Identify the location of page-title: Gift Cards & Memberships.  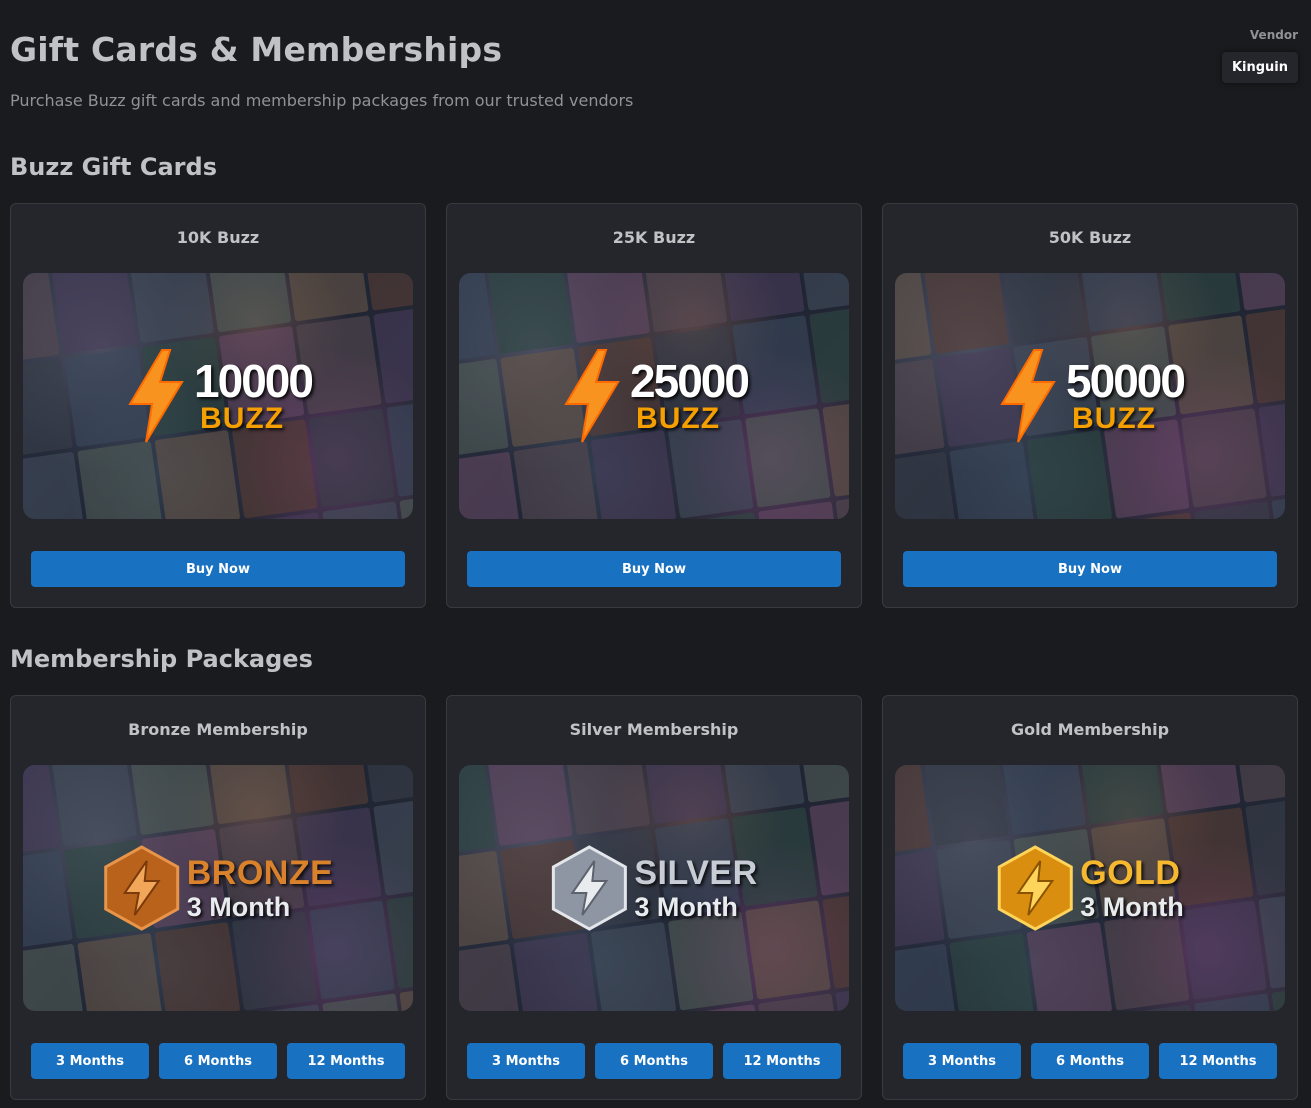
(256, 49).